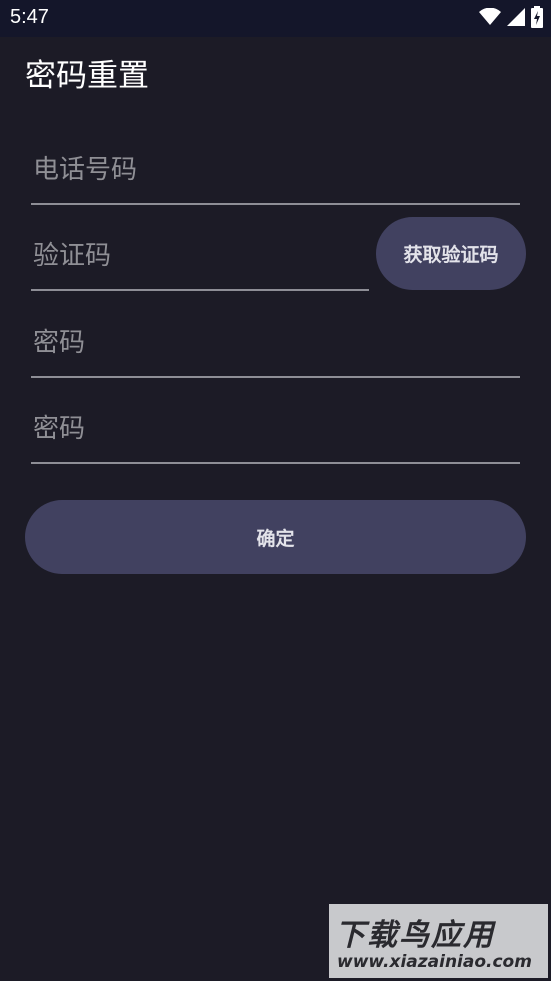  I want to click on phone-underline, so click(275, 204).